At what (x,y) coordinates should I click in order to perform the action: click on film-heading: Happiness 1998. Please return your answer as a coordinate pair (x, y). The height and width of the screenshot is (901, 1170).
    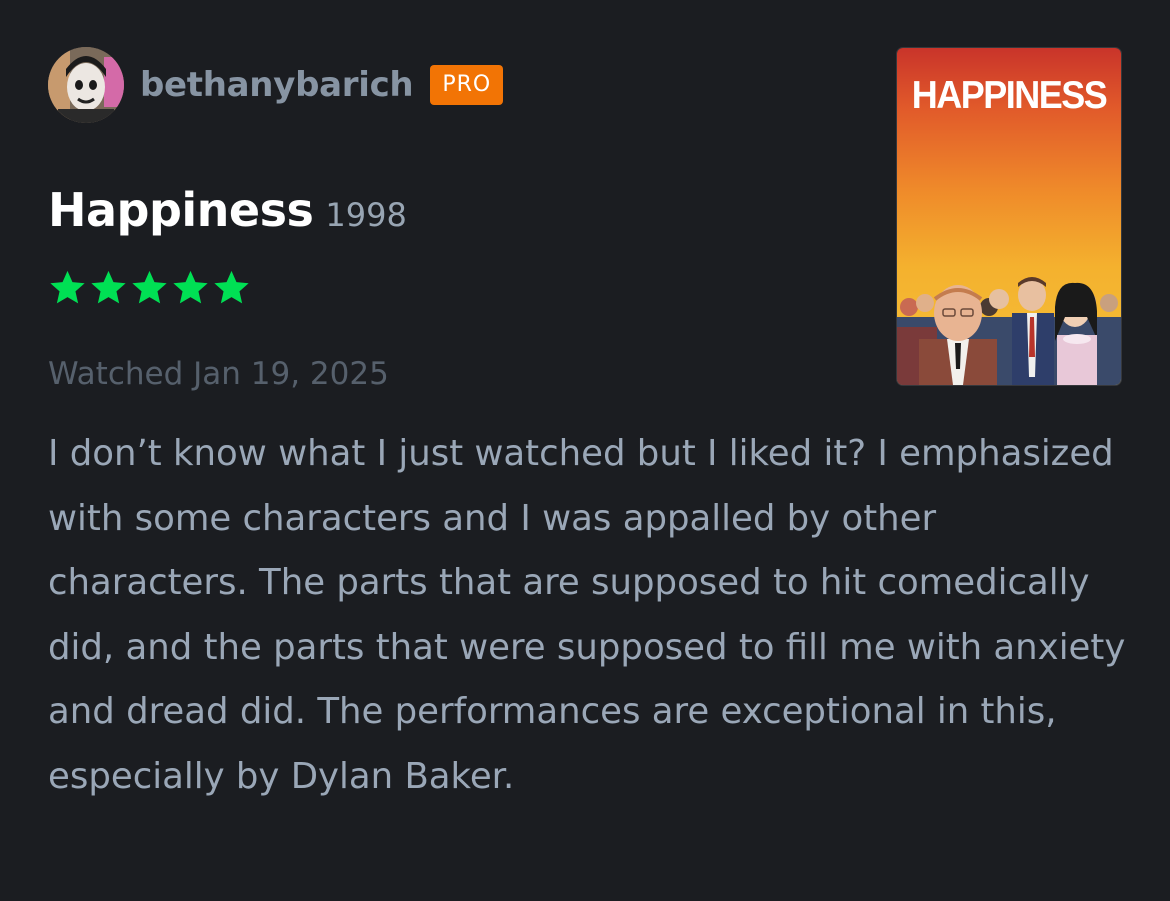
    Looking at the image, I should click on (227, 210).